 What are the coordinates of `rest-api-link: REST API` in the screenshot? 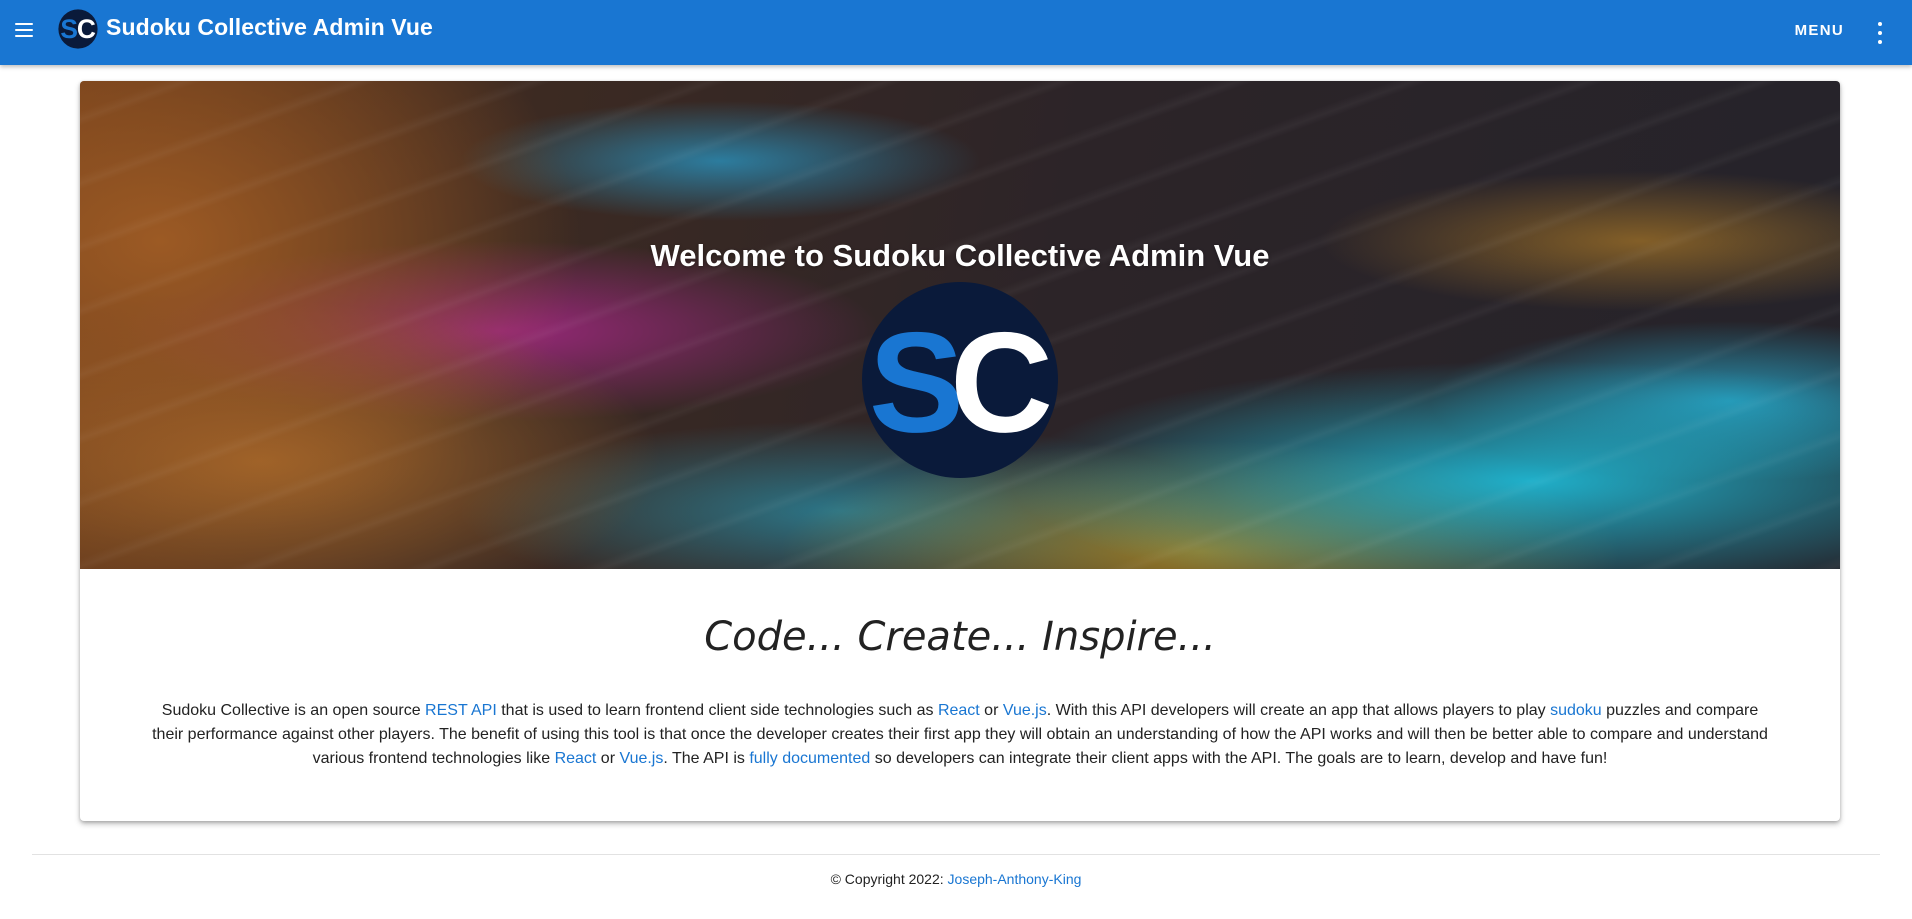 It's located at (461, 710).